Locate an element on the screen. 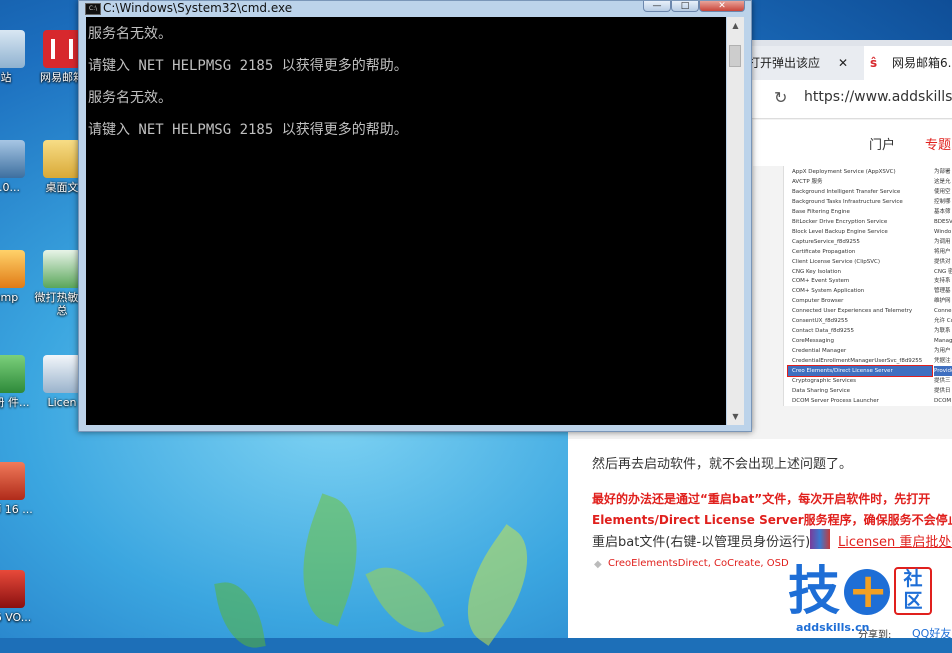 Image resolution: width=952 pixels, height=653 pixels. service-description: 允许 Co is located at coordinates (943, 321).